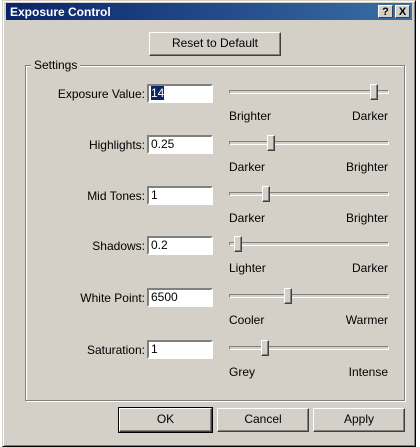 The image size is (420, 447). I want to click on saturation-label: Saturation:, so click(115, 350).